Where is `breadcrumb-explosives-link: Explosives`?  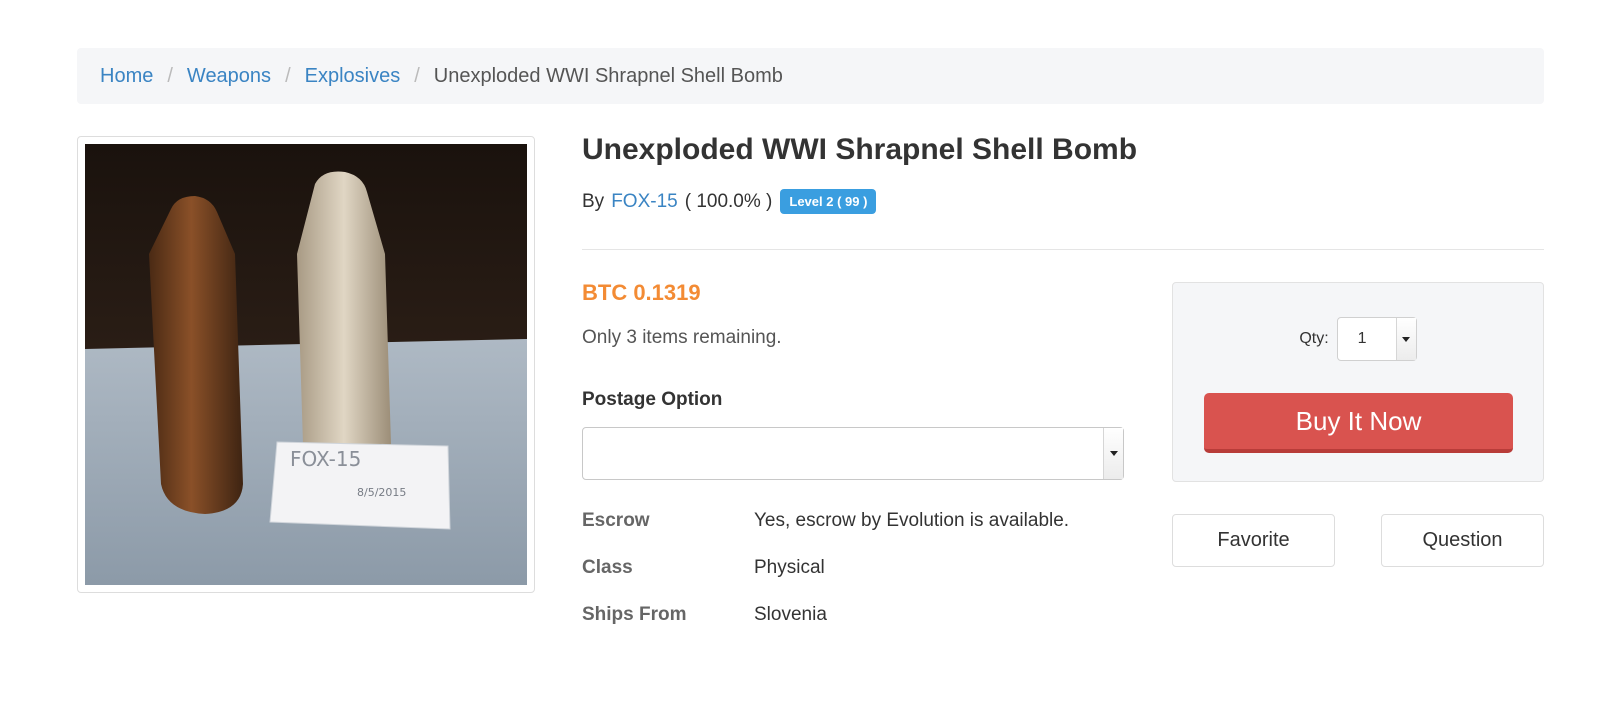
breadcrumb-explosives-link: Explosives is located at coordinates (353, 76).